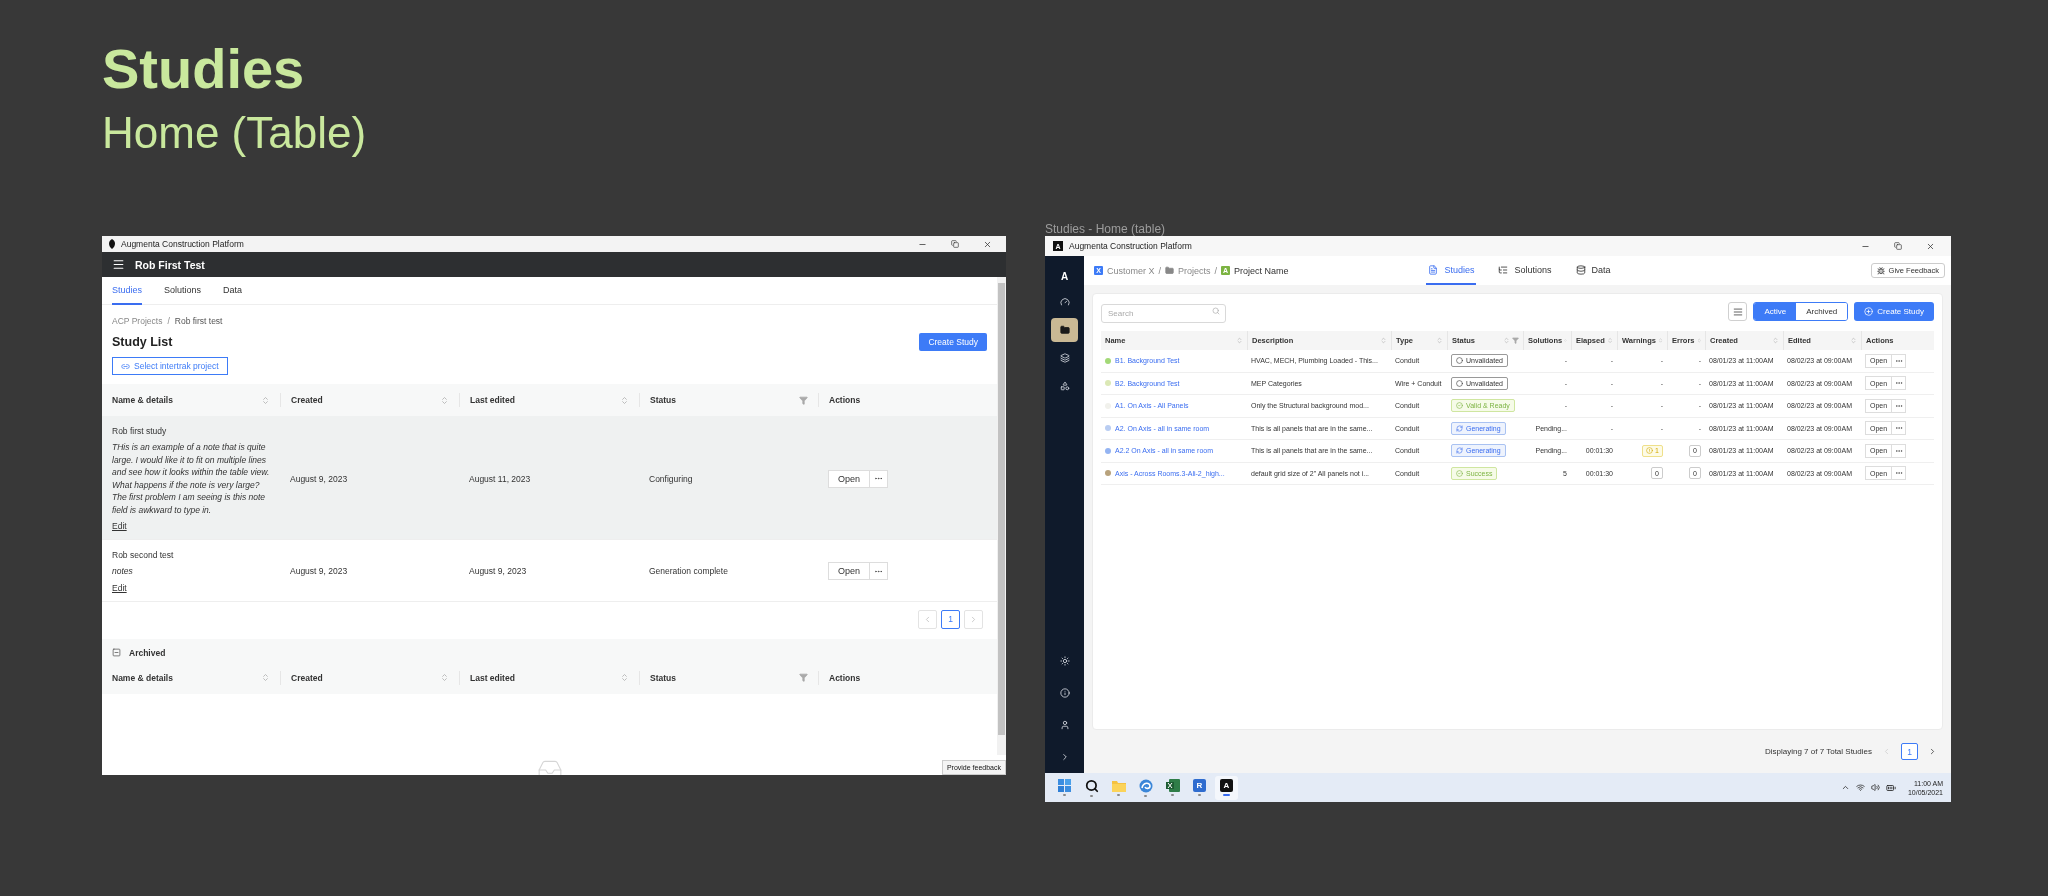 This screenshot has width=2048, height=896. What do you see at coordinates (1064, 693) in the screenshot?
I see `info-icon` at bounding box center [1064, 693].